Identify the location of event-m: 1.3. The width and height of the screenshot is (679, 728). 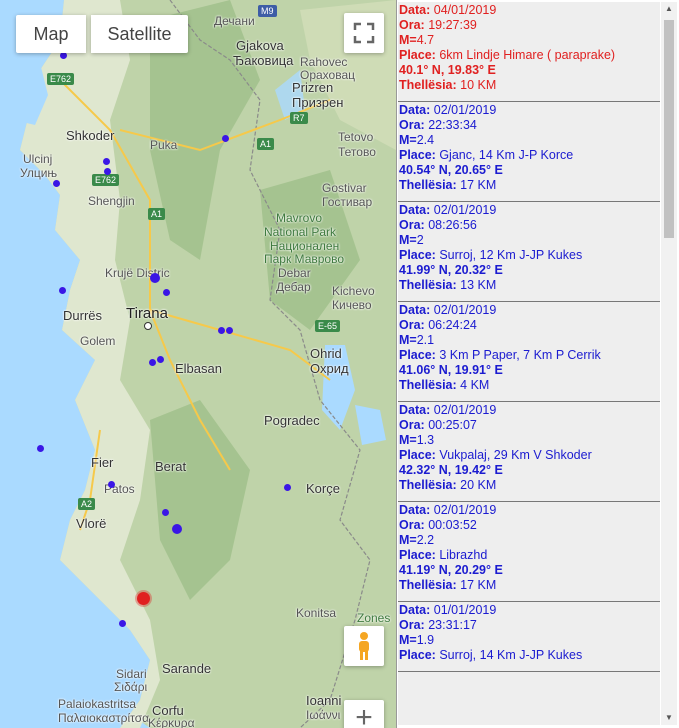
(425, 440).